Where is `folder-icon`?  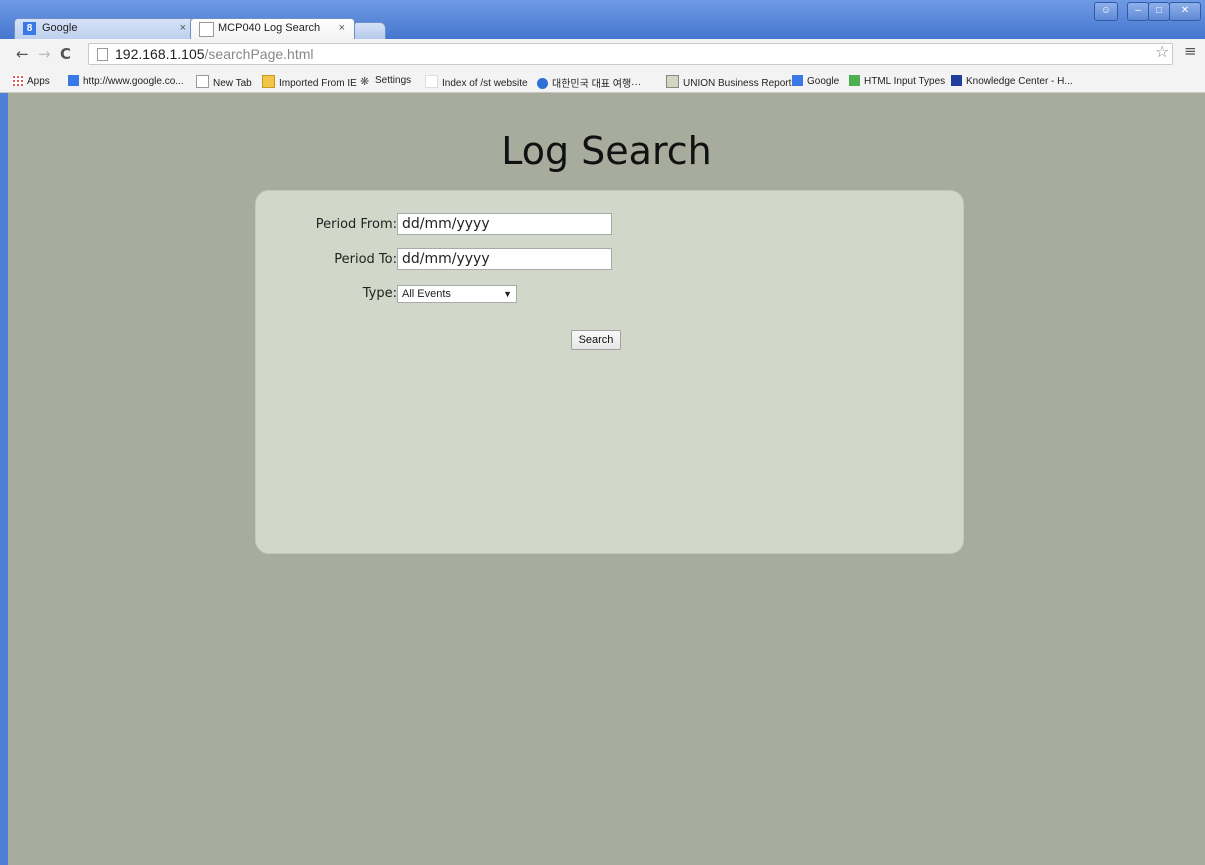
folder-icon is located at coordinates (268, 81).